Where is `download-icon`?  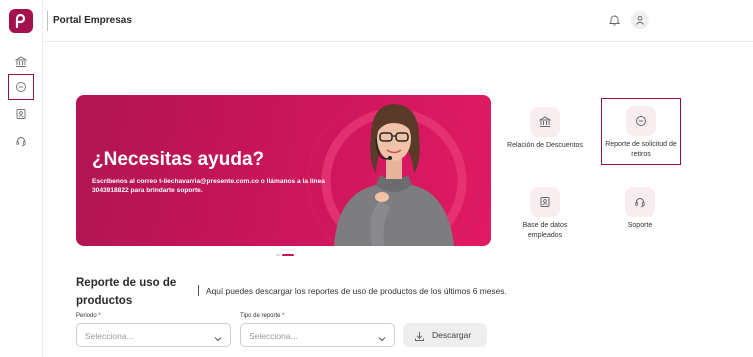 download-icon is located at coordinates (419, 335).